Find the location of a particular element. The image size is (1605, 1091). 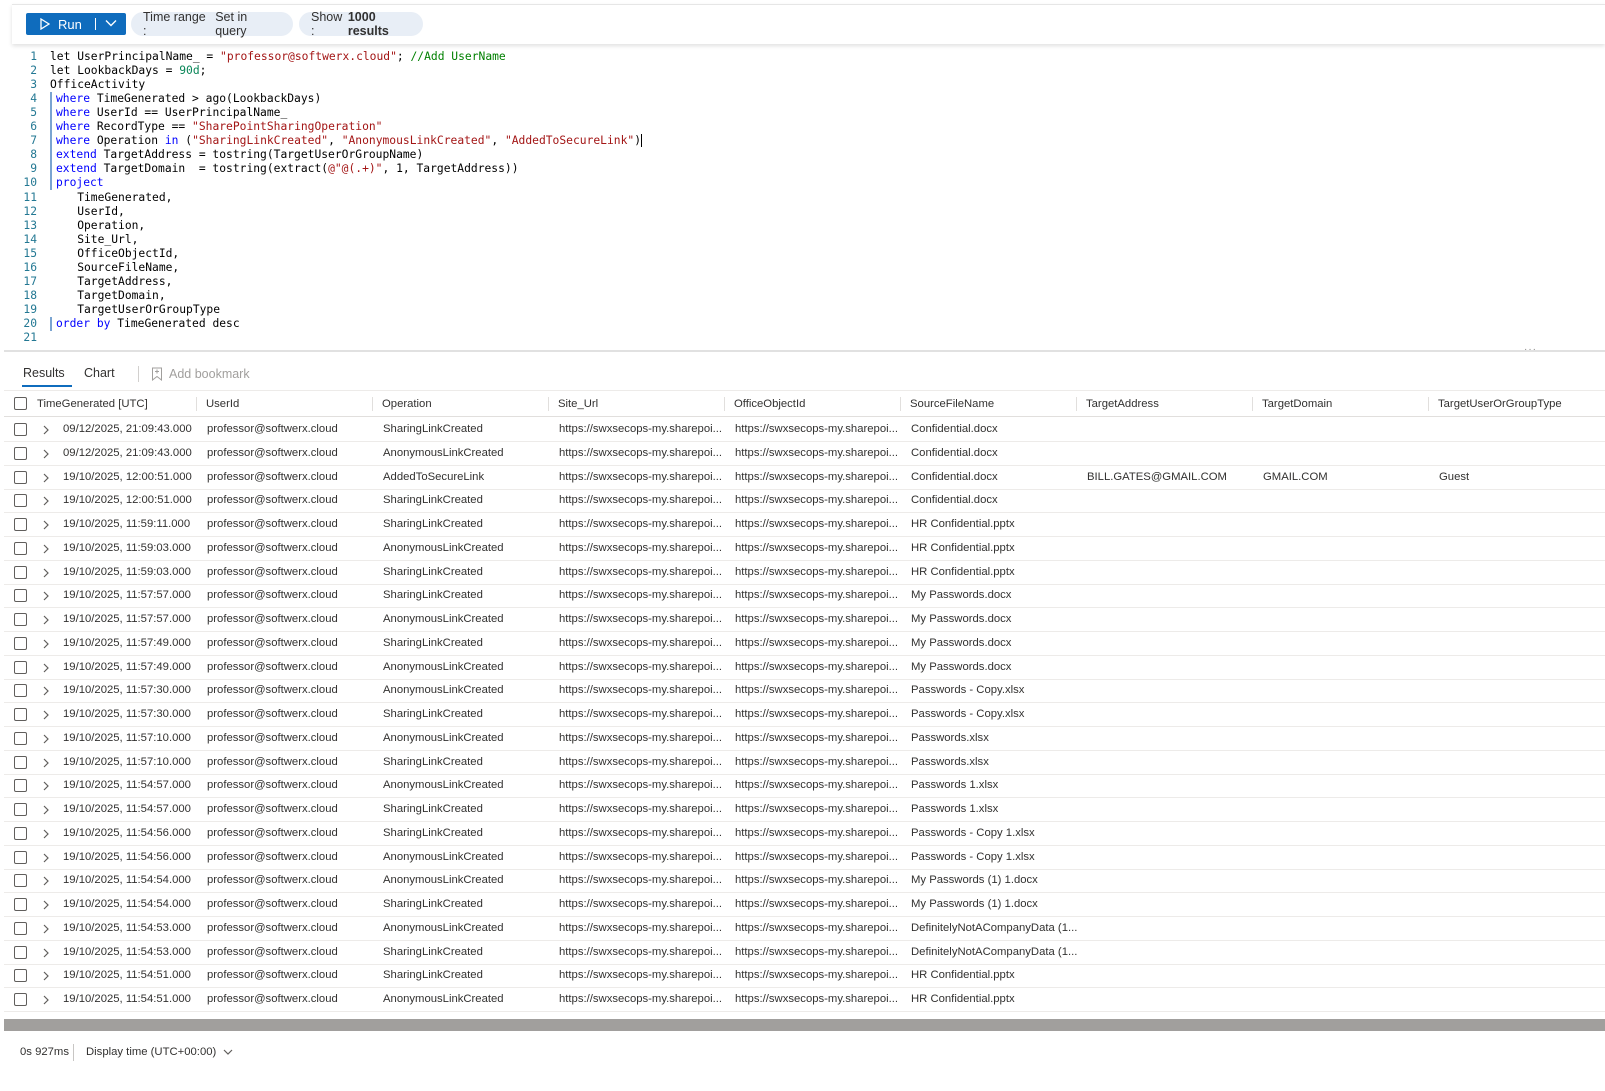

column-header: TimeGenerated [UTC] is located at coordinates (92, 404).